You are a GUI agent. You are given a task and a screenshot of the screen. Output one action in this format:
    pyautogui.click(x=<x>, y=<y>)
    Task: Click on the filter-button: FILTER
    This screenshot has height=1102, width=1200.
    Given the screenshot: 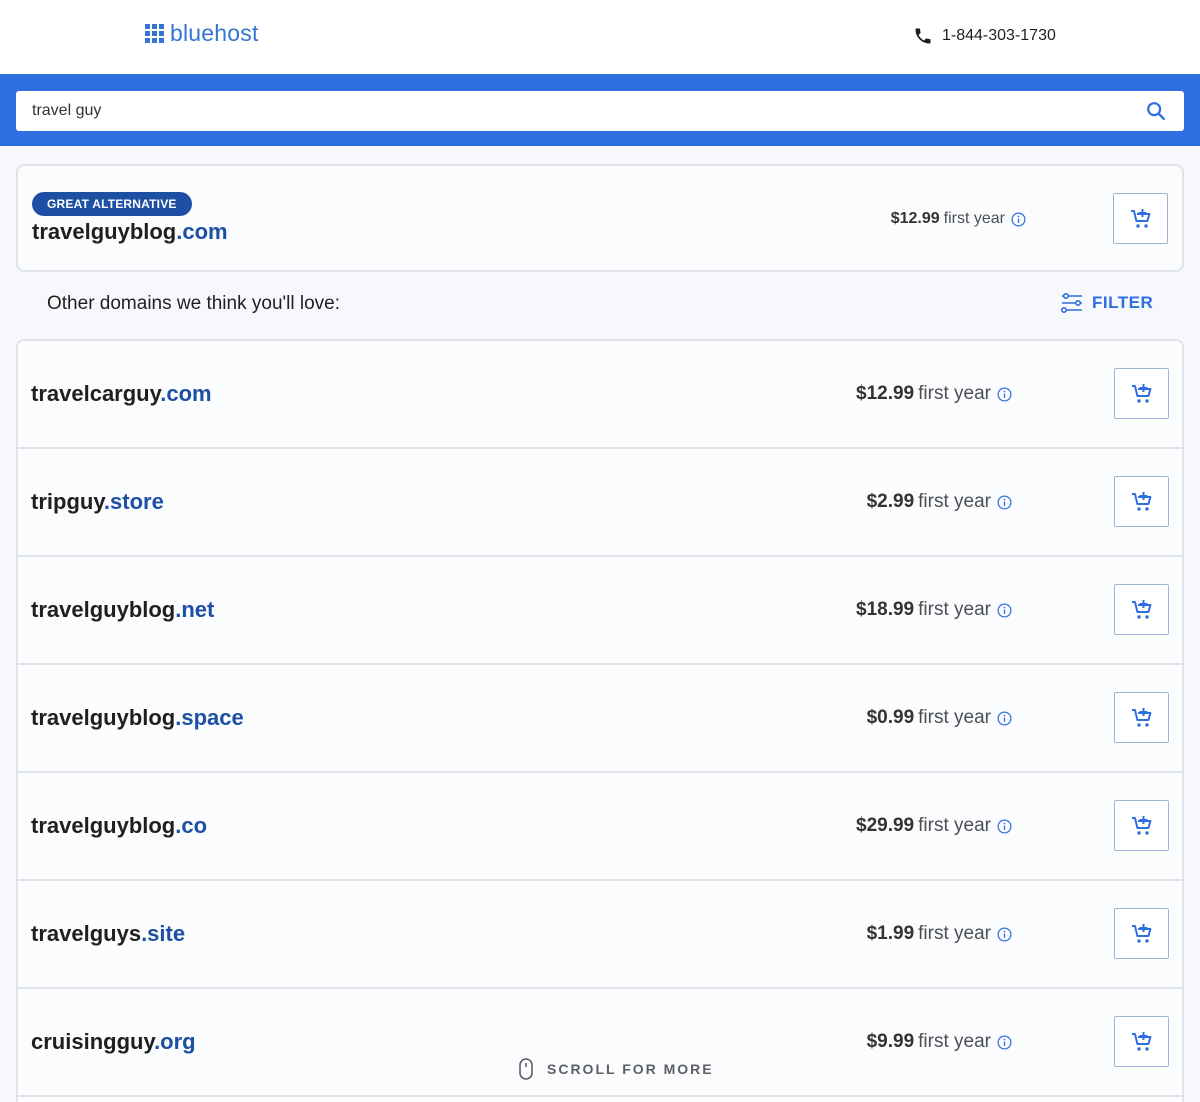 What is the action you would take?
    pyautogui.click(x=1106, y=303)
    